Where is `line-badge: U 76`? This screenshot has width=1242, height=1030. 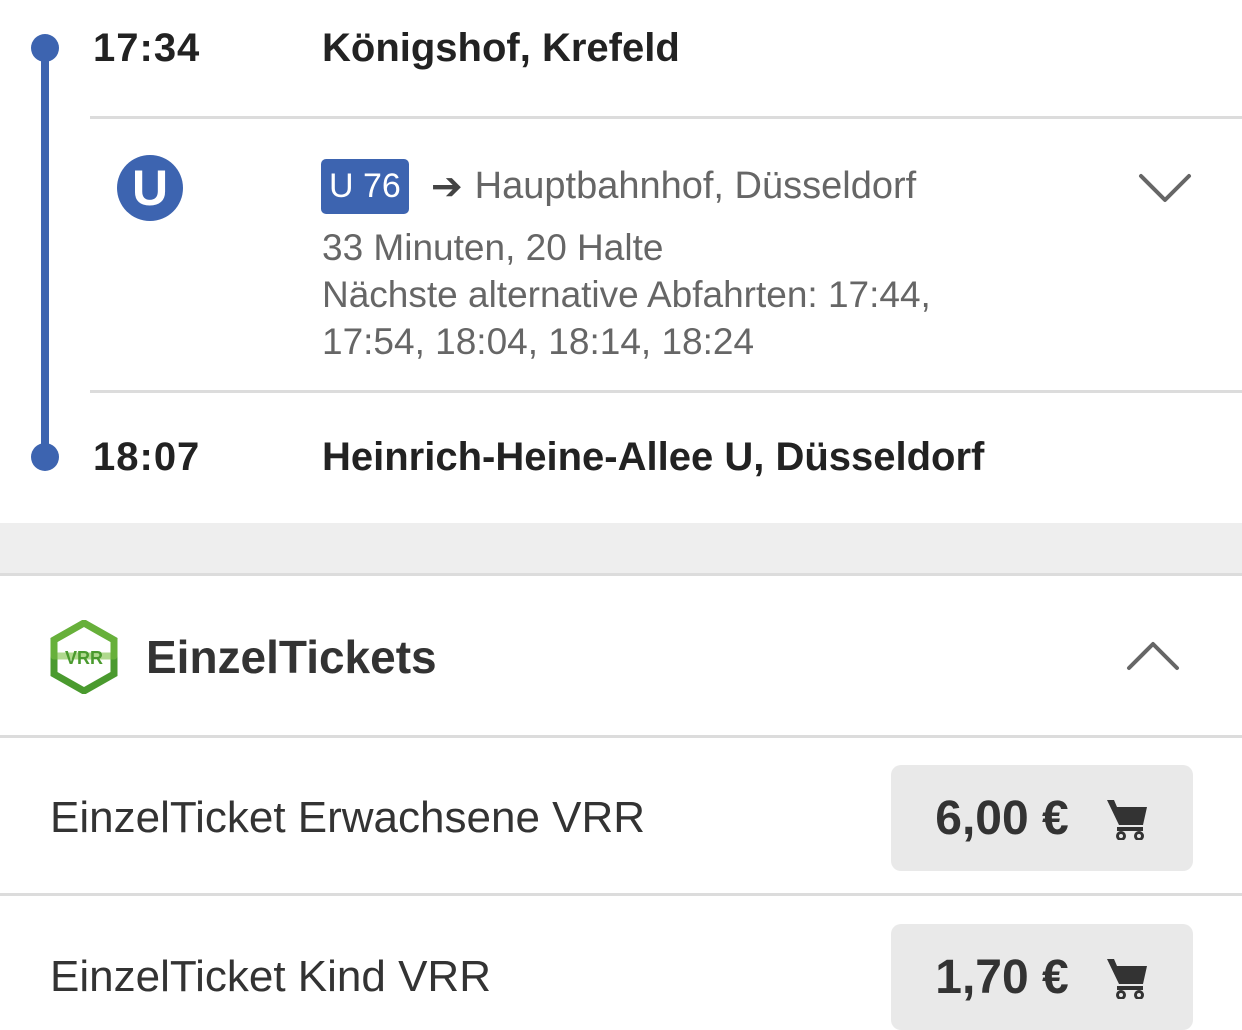
line-badge: U 76 is located at coordinates (365, 186).